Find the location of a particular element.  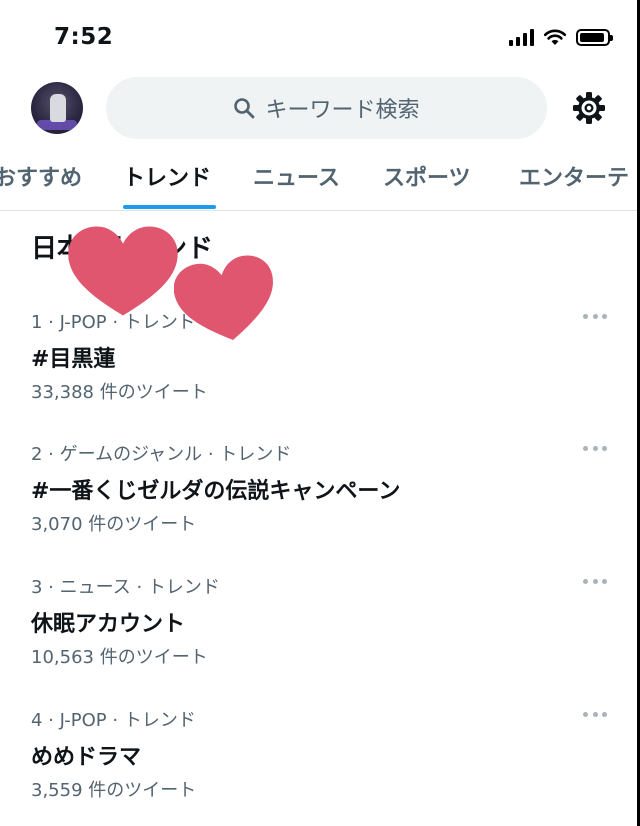

trend-name: 休眠アカウント is located at coordinates (108, 624).